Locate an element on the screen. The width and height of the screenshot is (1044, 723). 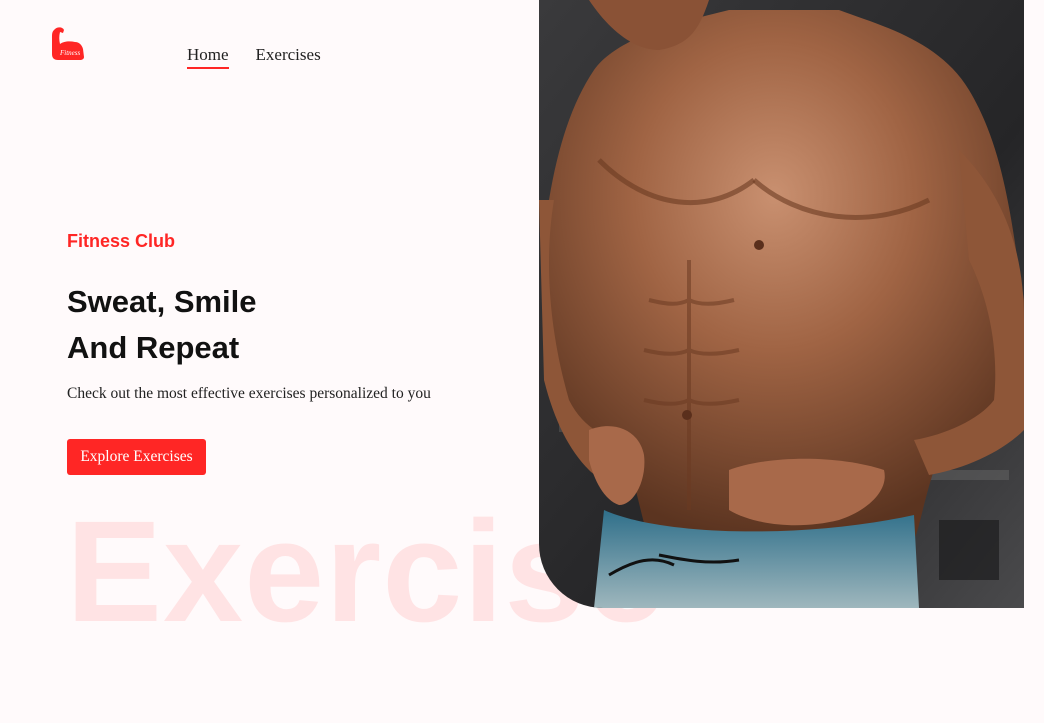
hero-headline-line1: Sweat, Smile is located at coordinates (162, 301).